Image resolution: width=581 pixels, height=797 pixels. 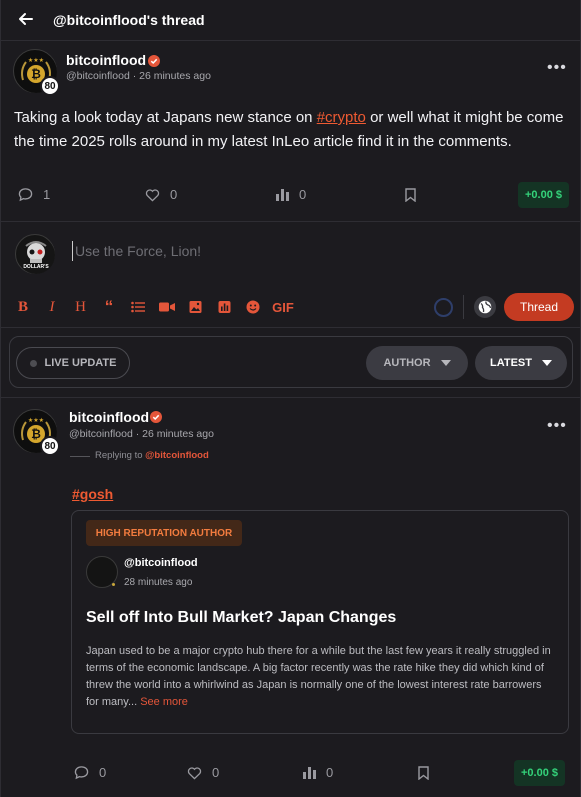 I want to click on reply-time: 26 minutes ago, so click(x=178, y=434).